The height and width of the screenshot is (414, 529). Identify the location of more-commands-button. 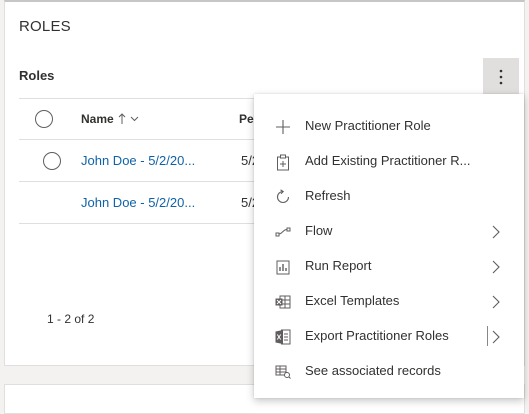
(501, 77).